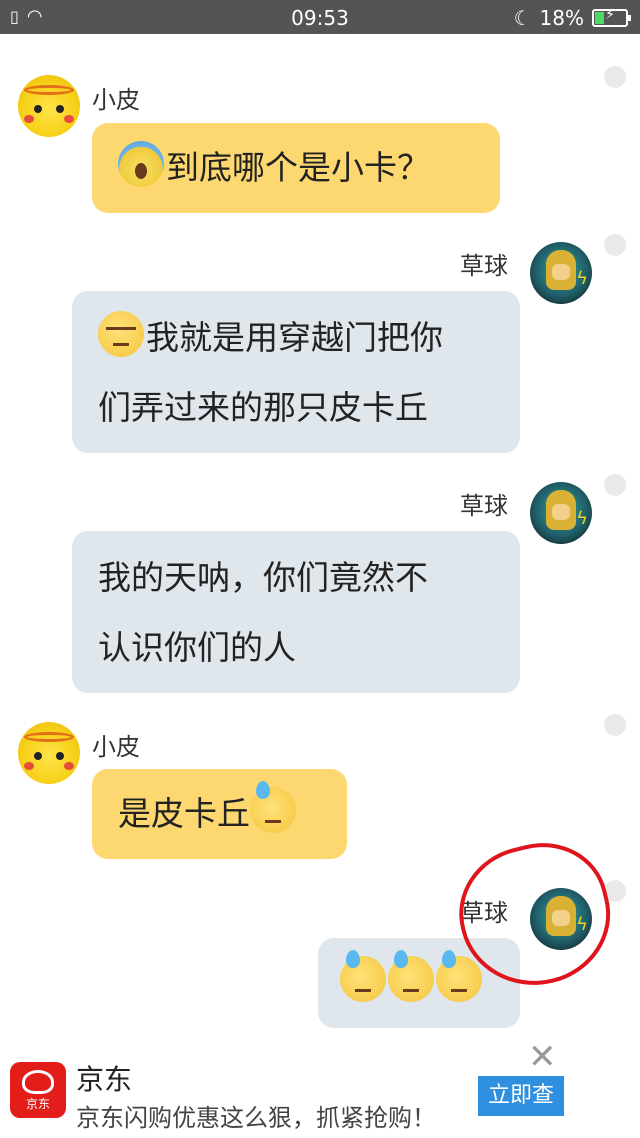 This screenshot has height=1138, width=640. I want to click on message-line: 们弄过来的那只皮卡丘, so click(263, 407).